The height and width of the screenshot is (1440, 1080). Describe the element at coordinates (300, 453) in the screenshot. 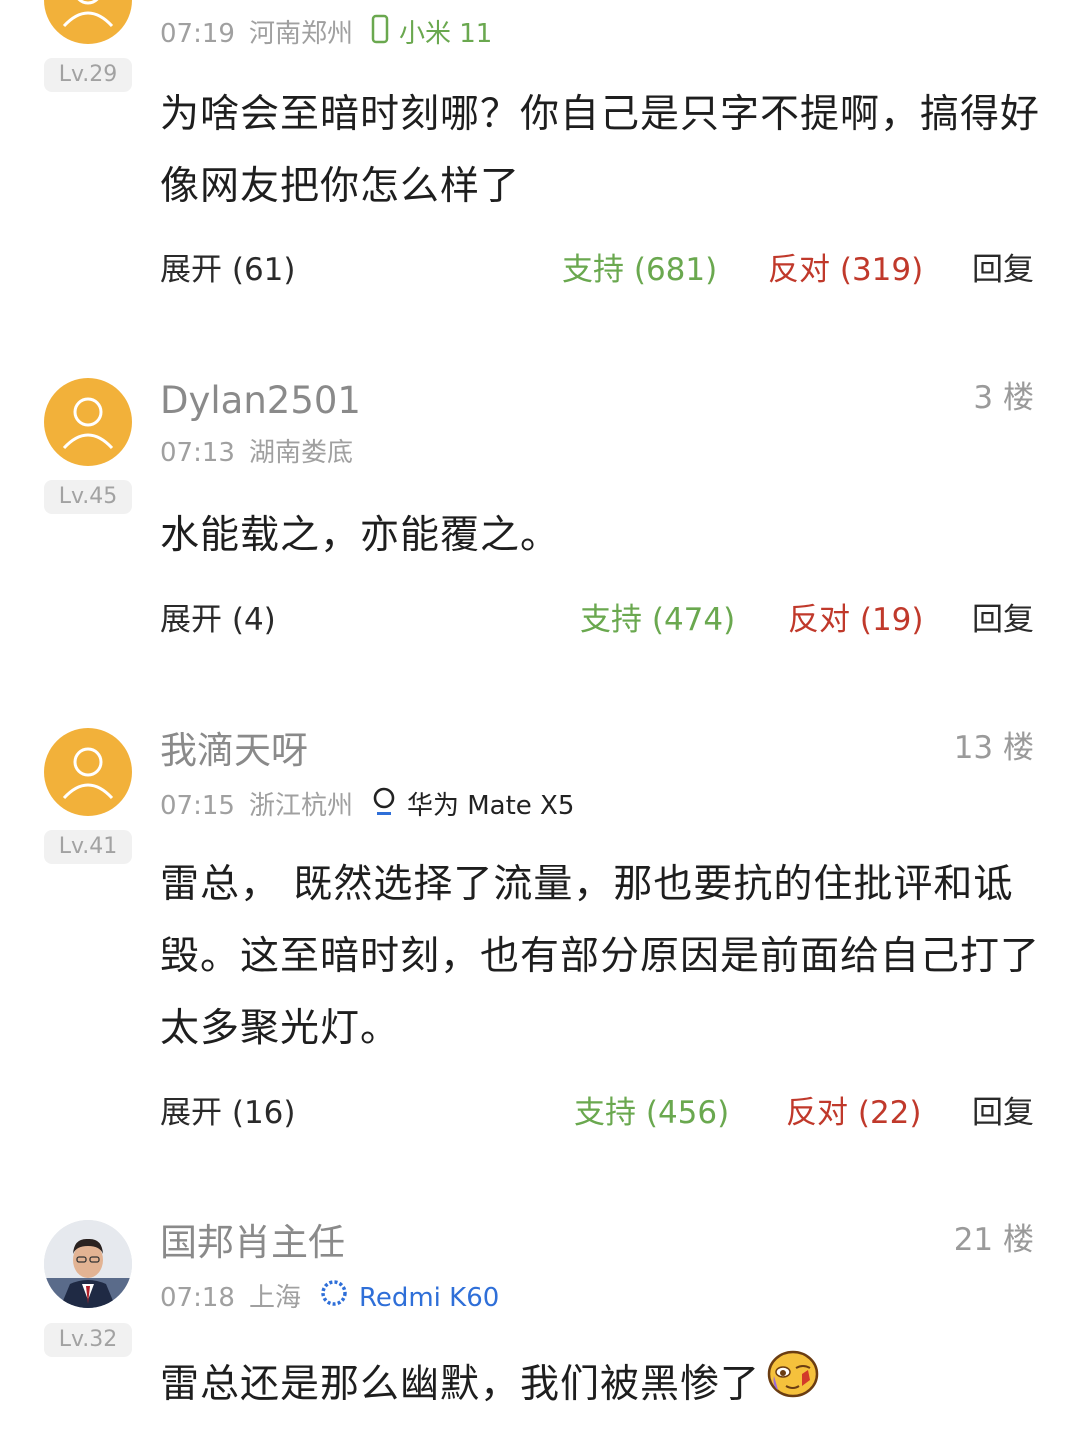

I see `comment-location: 湖南娄底` at that location.